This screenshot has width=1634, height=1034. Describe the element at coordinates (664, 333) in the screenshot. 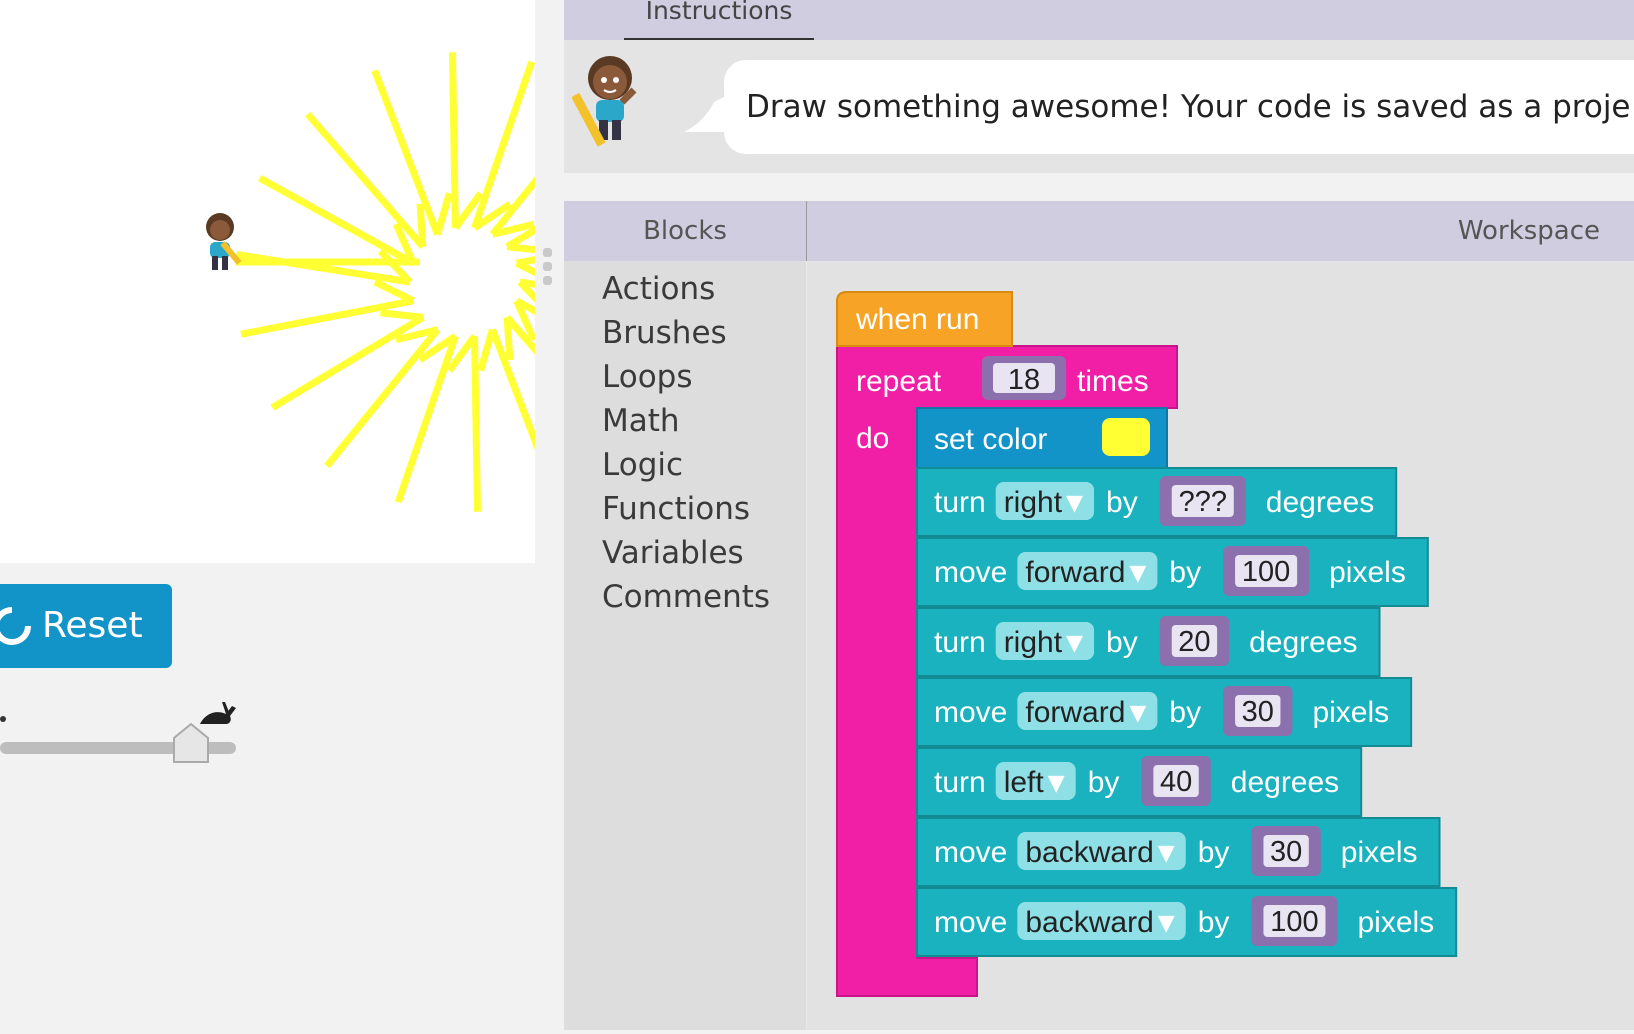

I see `category-brushes: Brushes` at that location.